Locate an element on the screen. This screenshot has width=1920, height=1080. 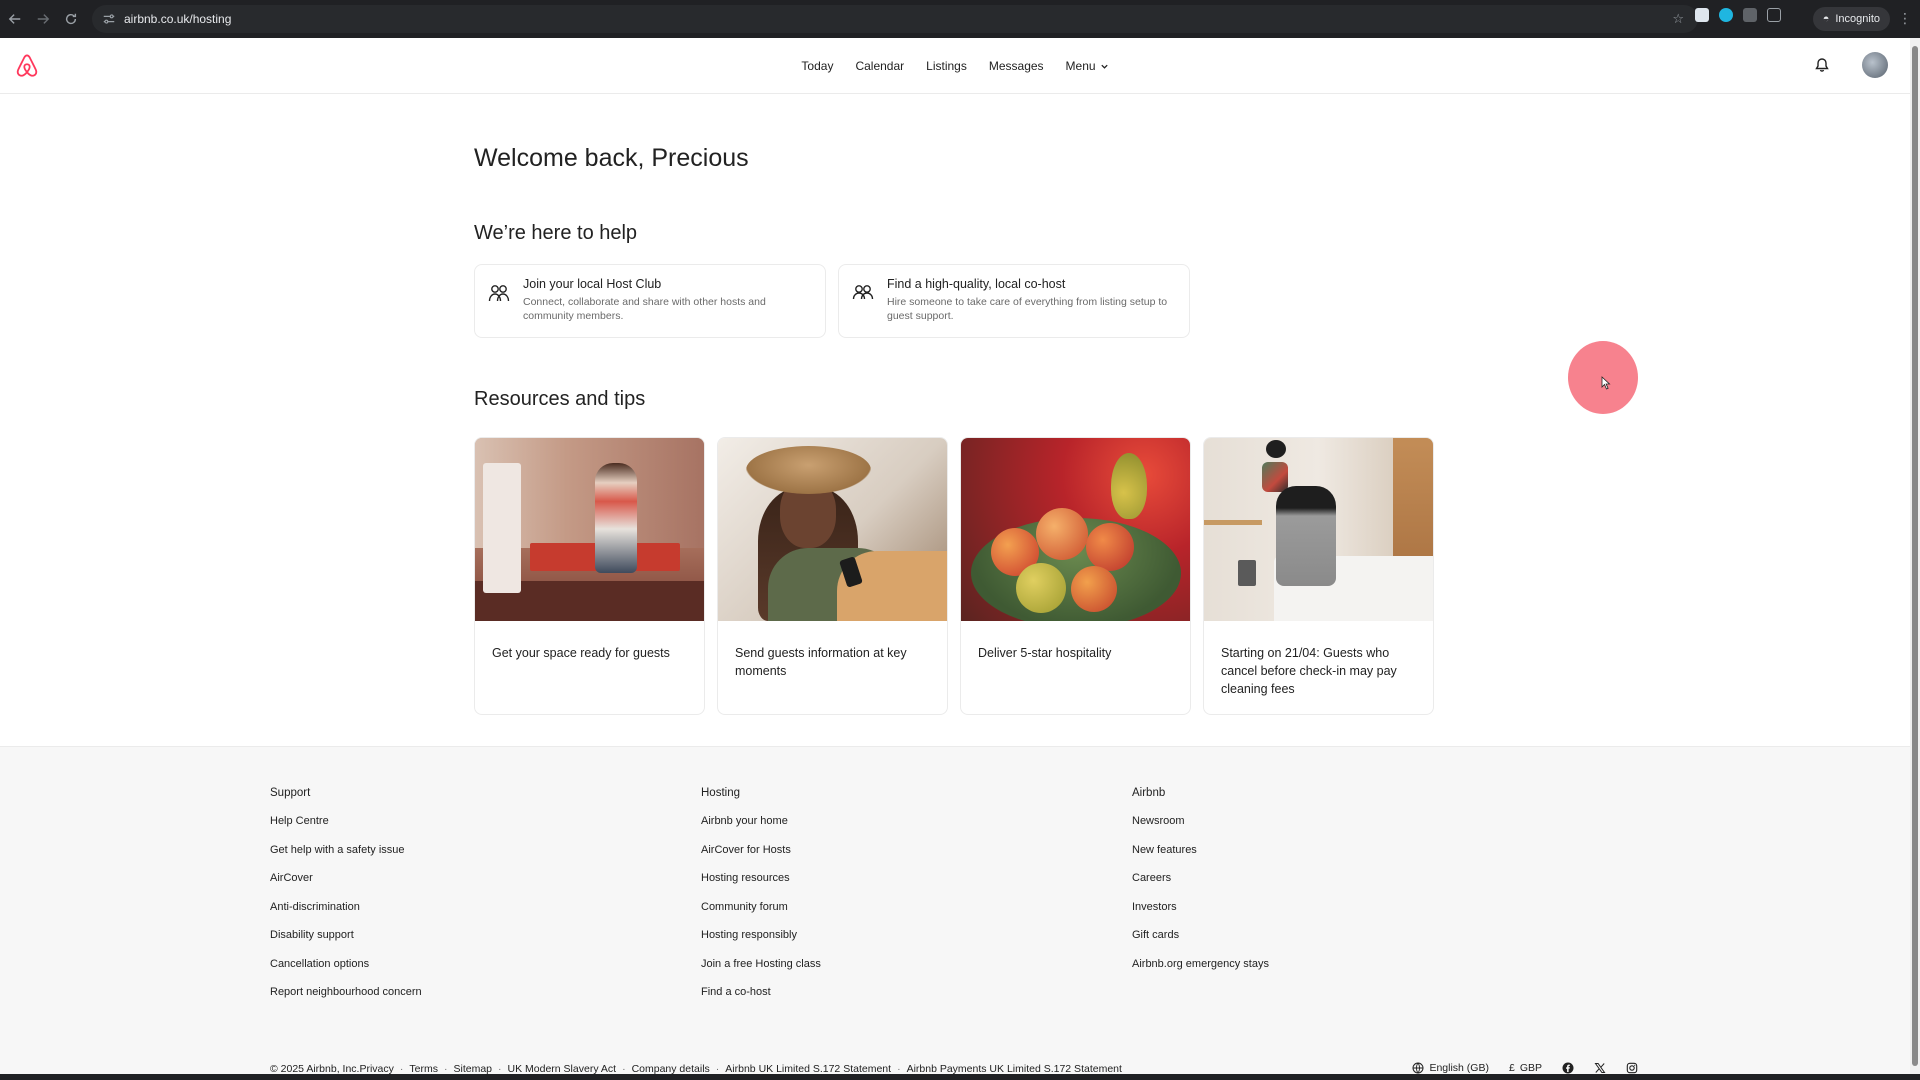
extensions-menu-icon is located at coordinates (1774, 15).